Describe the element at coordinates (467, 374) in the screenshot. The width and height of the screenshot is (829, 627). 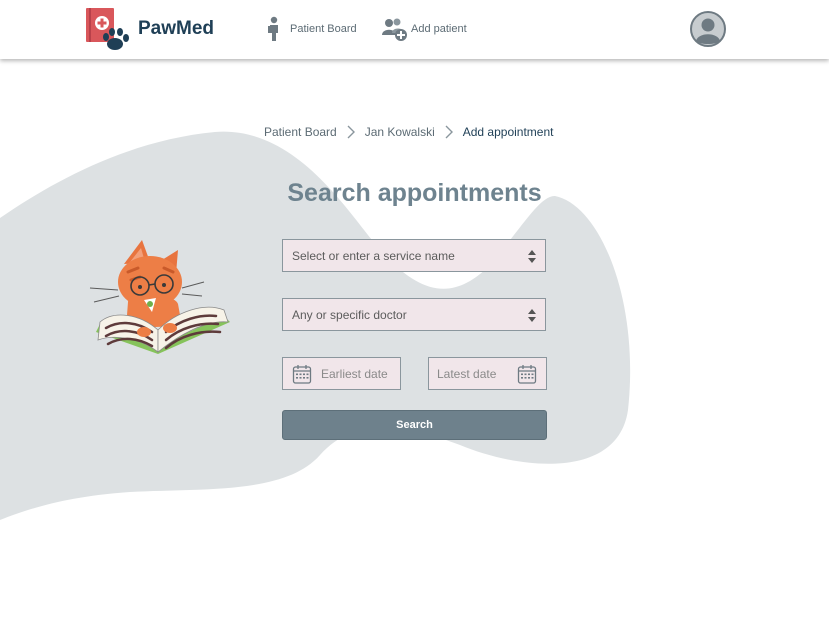
I see `latest-date-placeholder: Latest date` at that location.